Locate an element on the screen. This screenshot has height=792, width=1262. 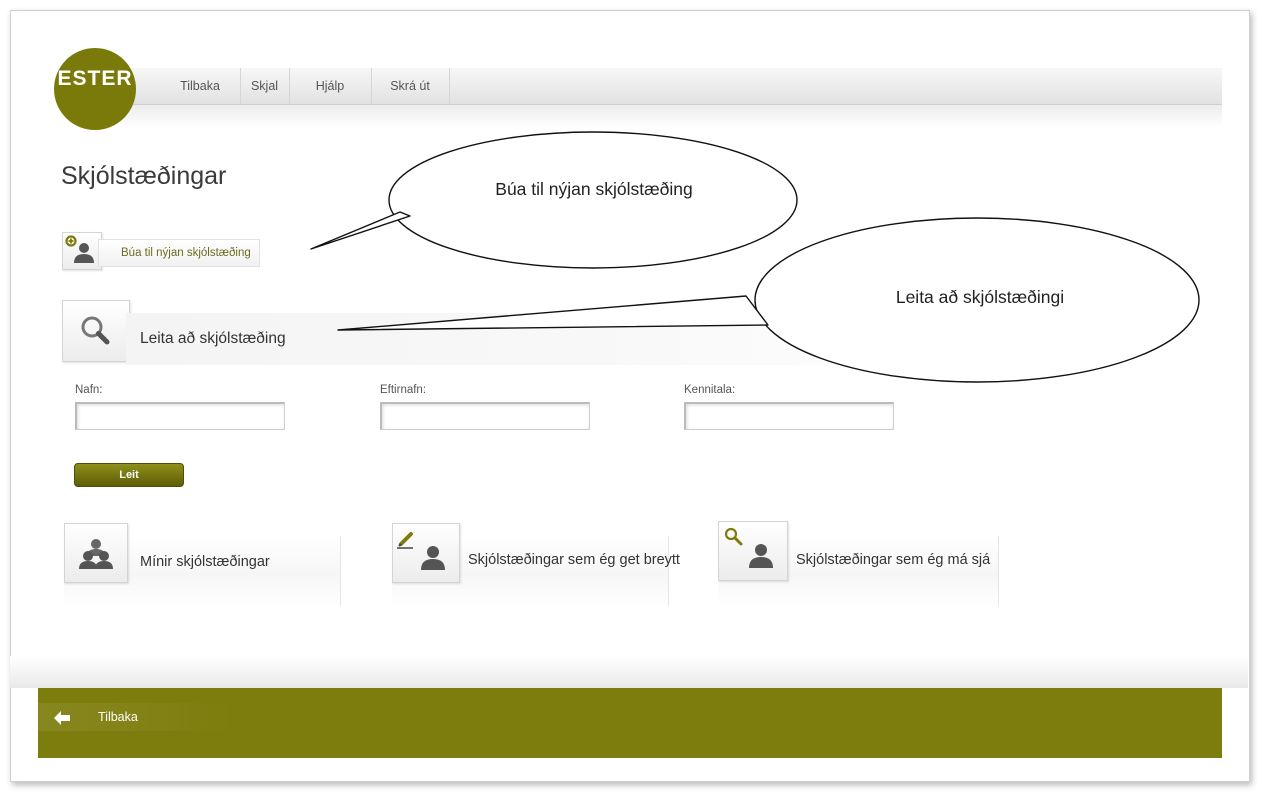
callout-search-text: Leita að skjólstæðingi is located at coordinates (980, 297).